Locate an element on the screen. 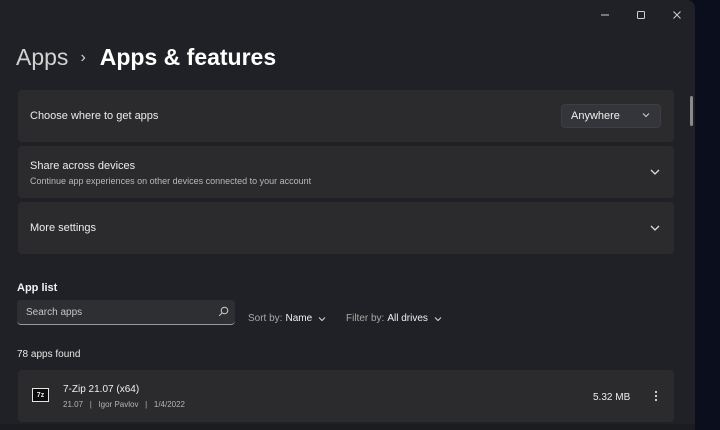 Image resolution: width=720 pixels, height=430 pixels. filter-by-label: Filter by: is located at coordinates (365, 318).